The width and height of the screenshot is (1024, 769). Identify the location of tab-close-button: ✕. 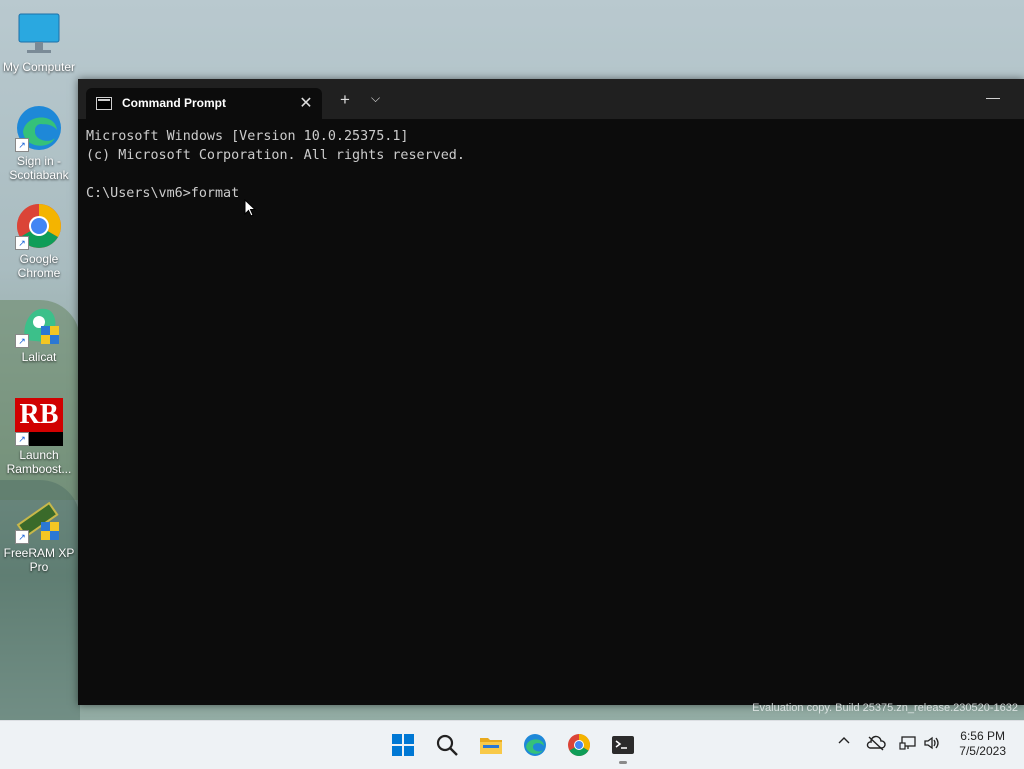
(306, 103).